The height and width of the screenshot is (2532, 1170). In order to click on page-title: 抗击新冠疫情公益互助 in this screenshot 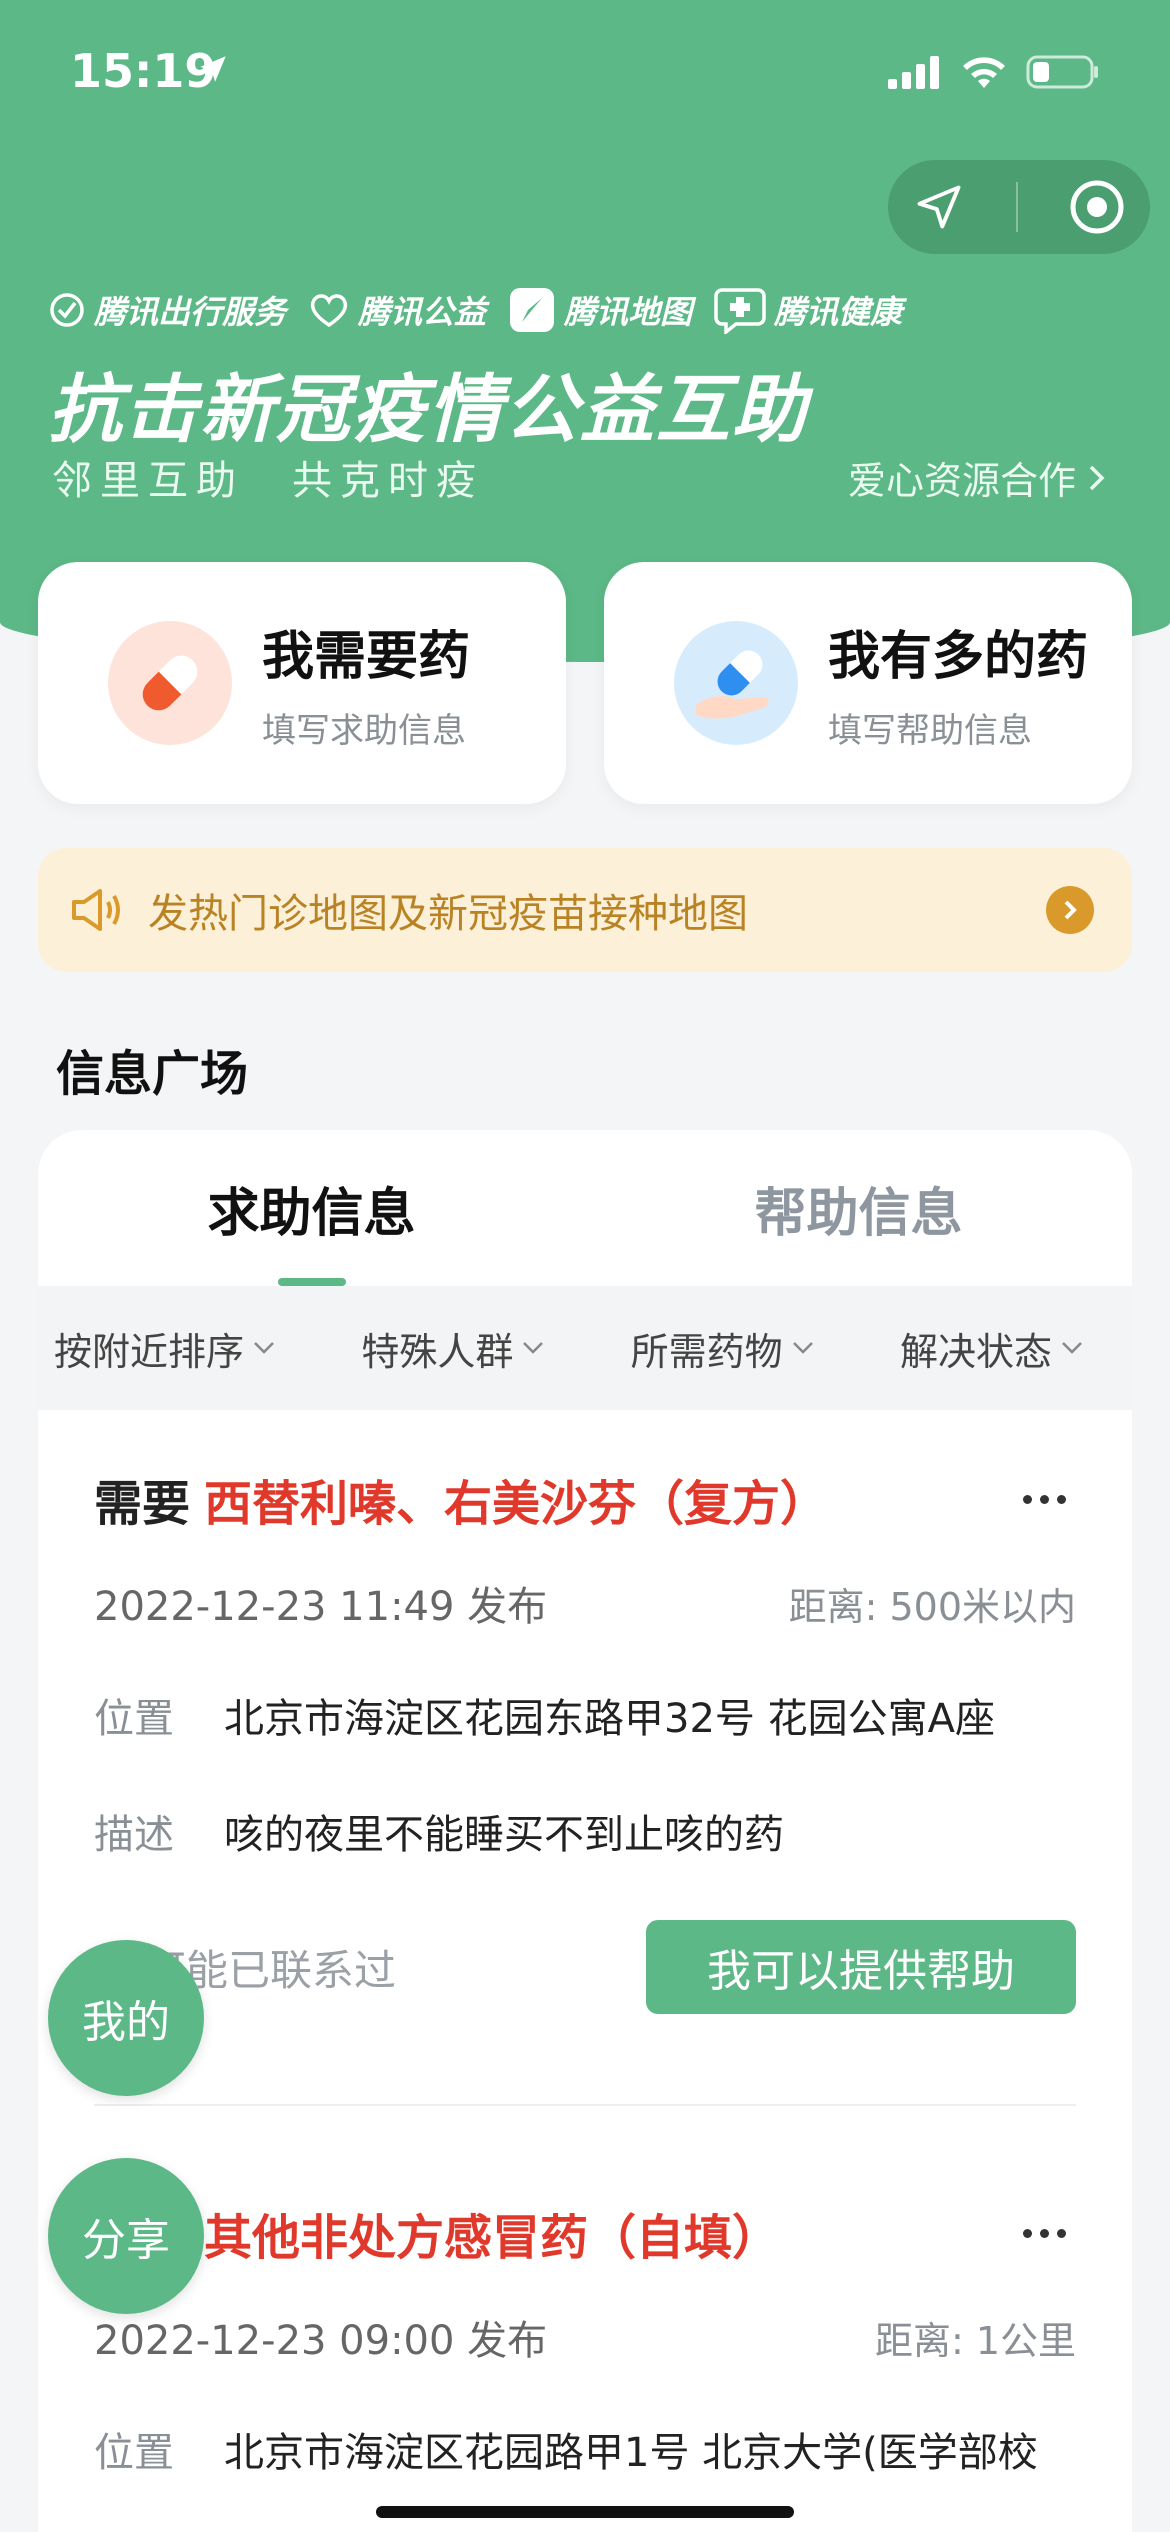, I will do `click(428, 410)`.